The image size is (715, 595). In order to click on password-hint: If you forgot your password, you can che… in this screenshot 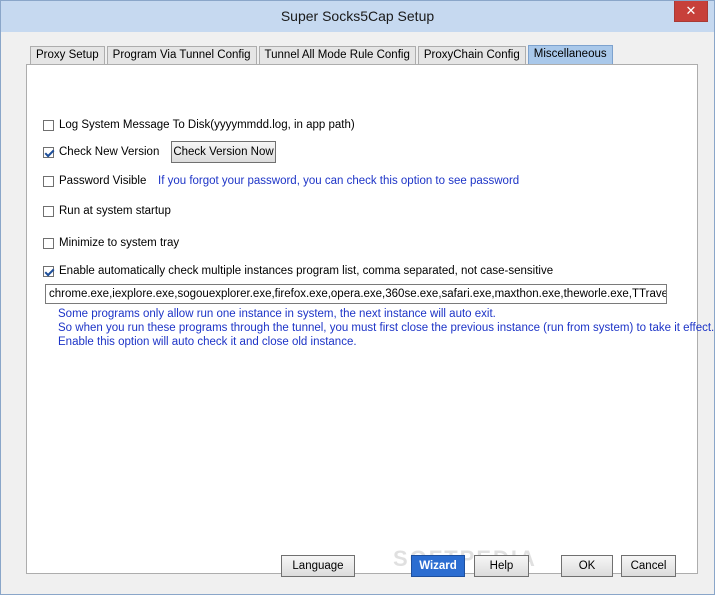, I will do `click(338, 181)`.